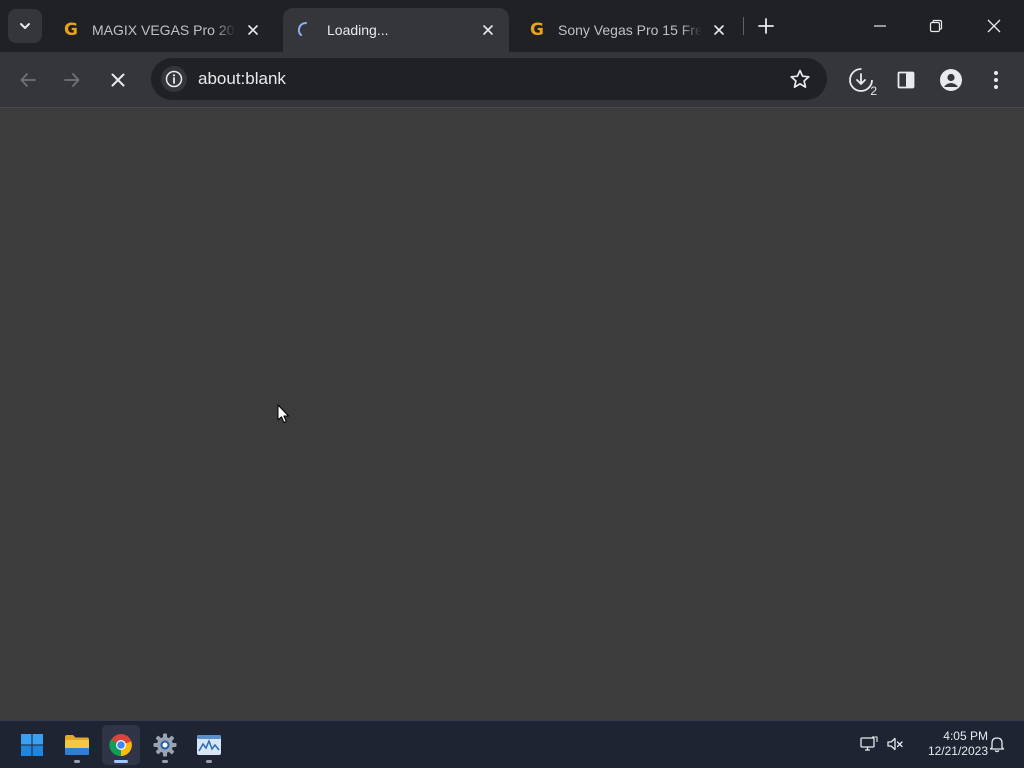  Describe the element at coordinates (630, 30) in the screenshot. I see `tab-title: Sony Vegas Pro 15 Free` at that location.